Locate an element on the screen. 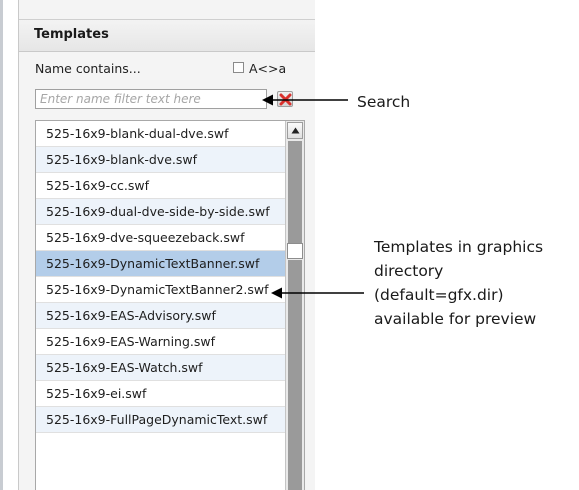 The width and height of the screenshot is (579, 490). panel-header: Templates is located at coordinates (167, 35).